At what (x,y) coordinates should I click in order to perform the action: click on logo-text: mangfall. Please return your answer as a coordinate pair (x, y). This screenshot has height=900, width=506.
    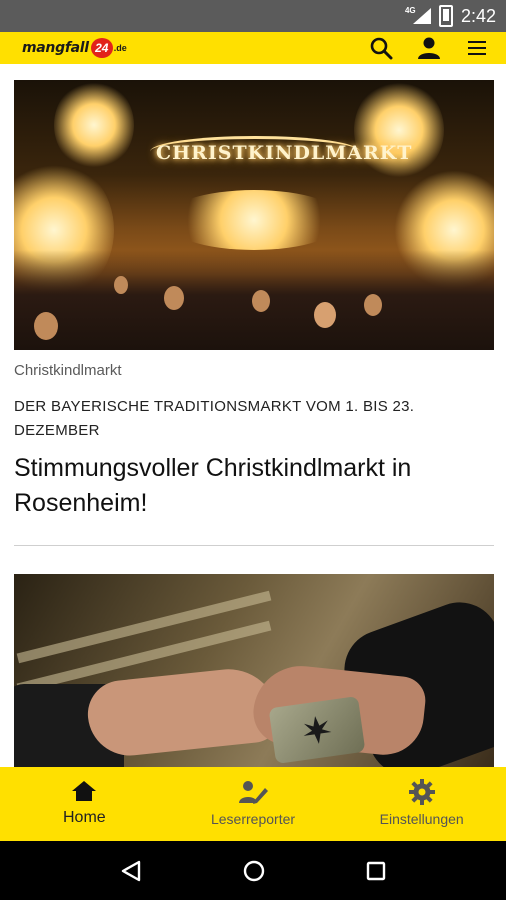
    Looking at the image, I should click on (55, 48).